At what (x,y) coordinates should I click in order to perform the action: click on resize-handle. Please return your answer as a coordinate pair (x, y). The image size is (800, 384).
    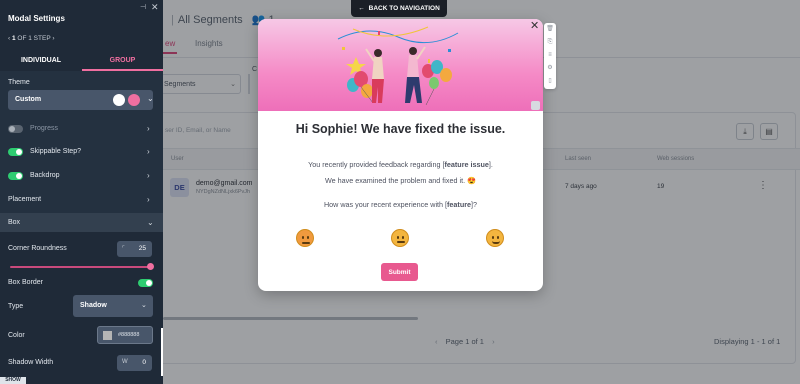
    Looking at the image, I should click on (535, 105).